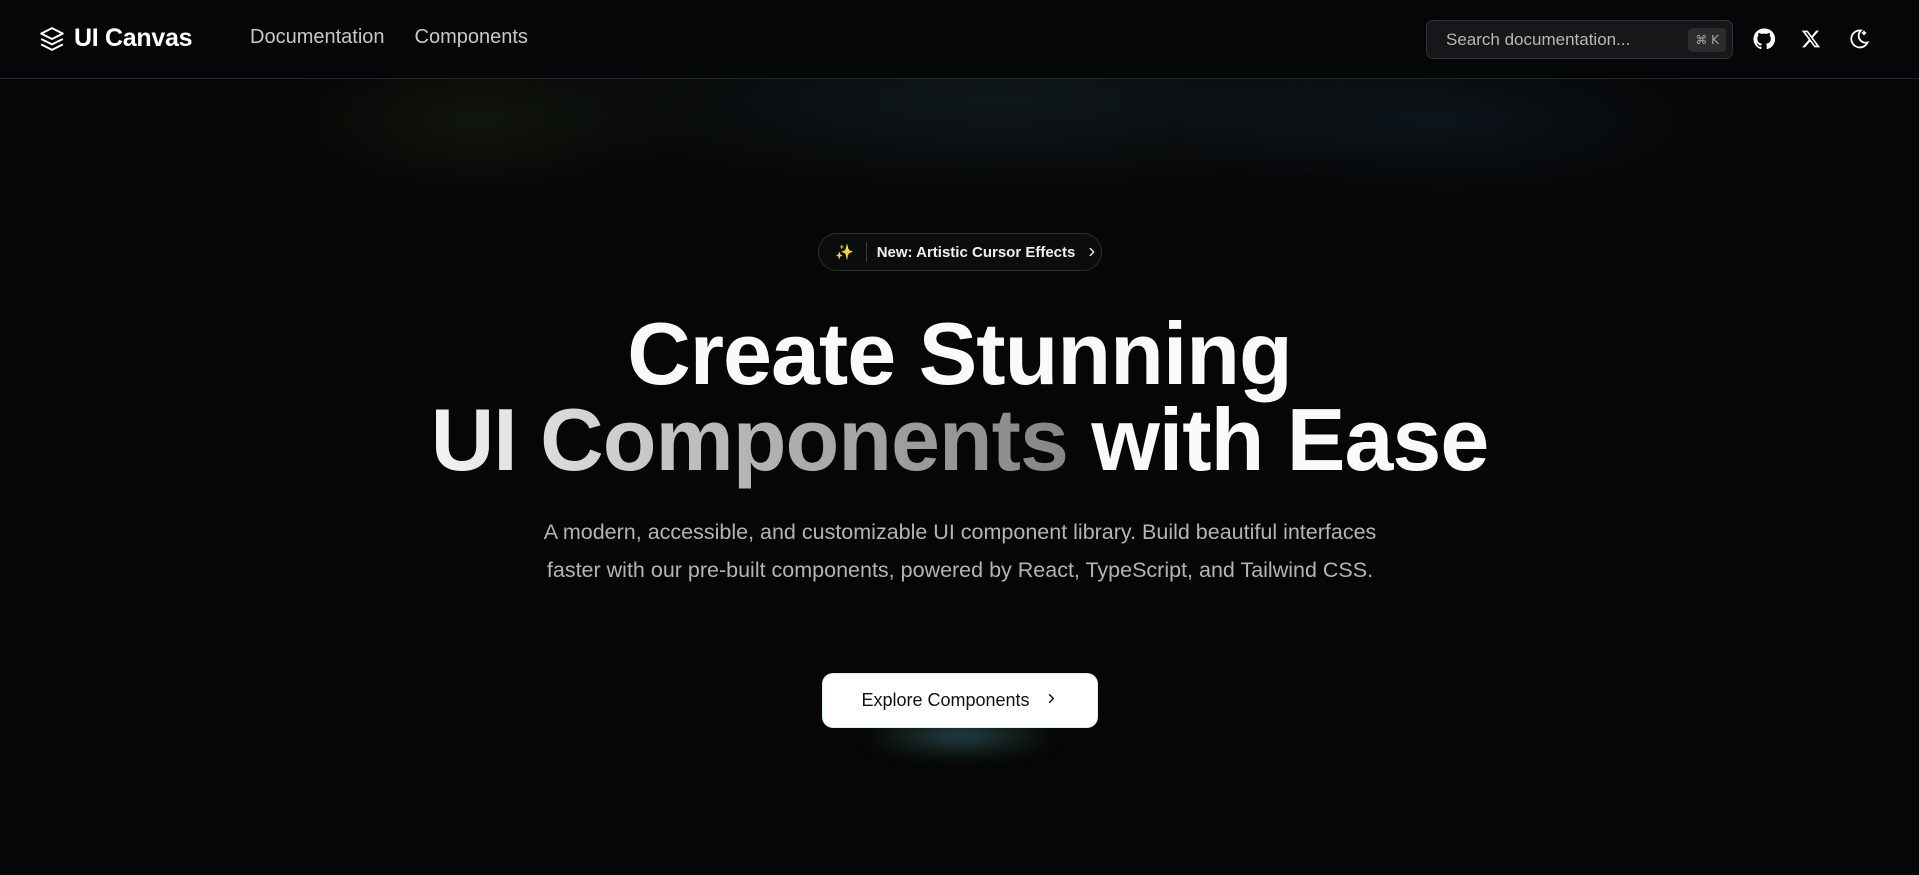 This screenshot has height=875, width=1919. What do you see at coordinates (1859, 39) in the screenshot?
I see `theme-toggle-icon` at bounding box center [1859, 39].